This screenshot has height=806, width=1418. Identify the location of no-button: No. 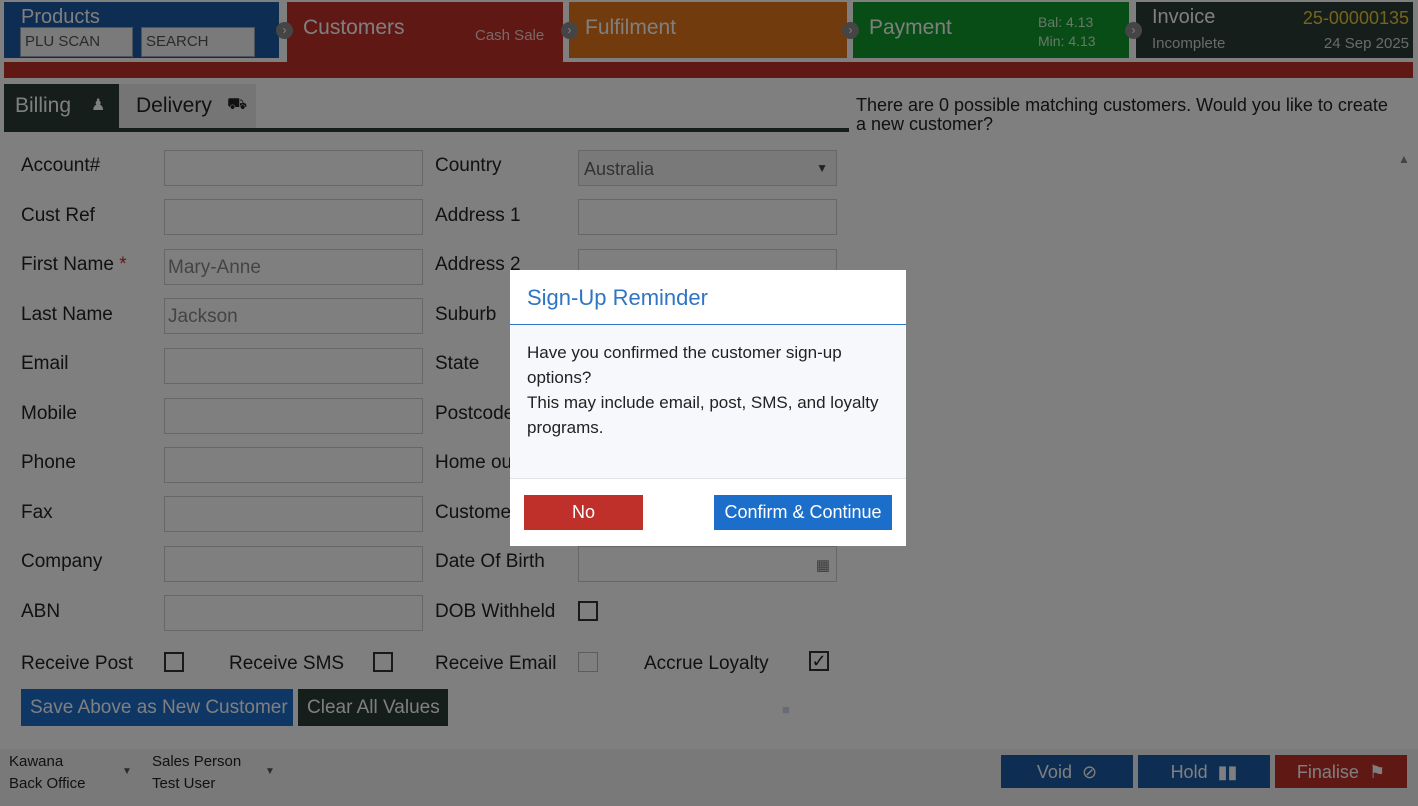
(583, 512).